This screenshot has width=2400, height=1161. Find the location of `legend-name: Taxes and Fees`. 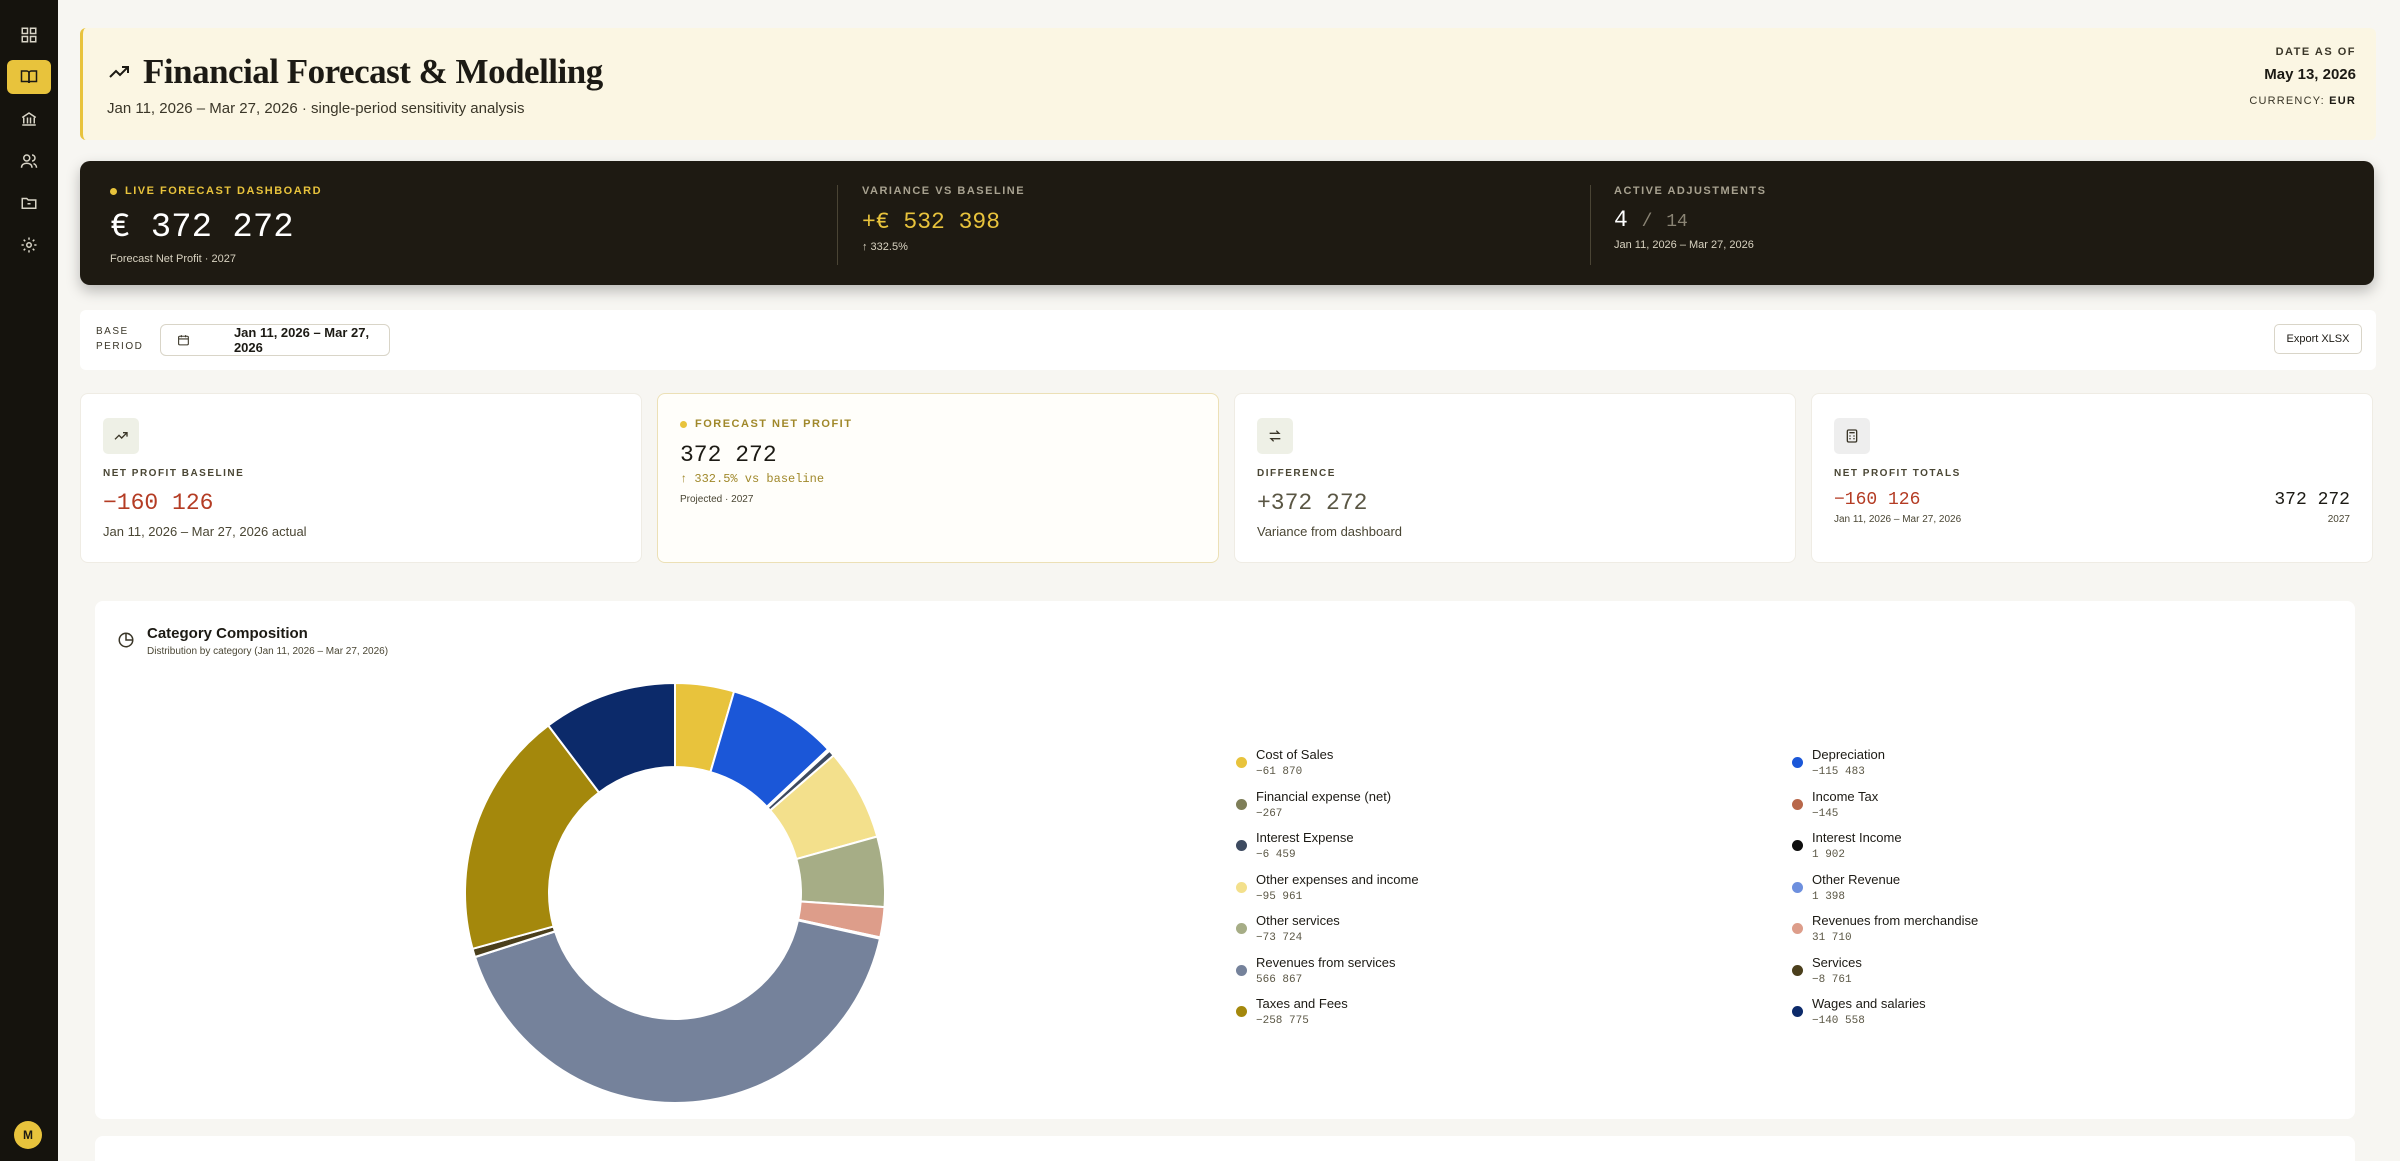

legend-name: Taxes and Fees is located at coordinates (1302, 1003).